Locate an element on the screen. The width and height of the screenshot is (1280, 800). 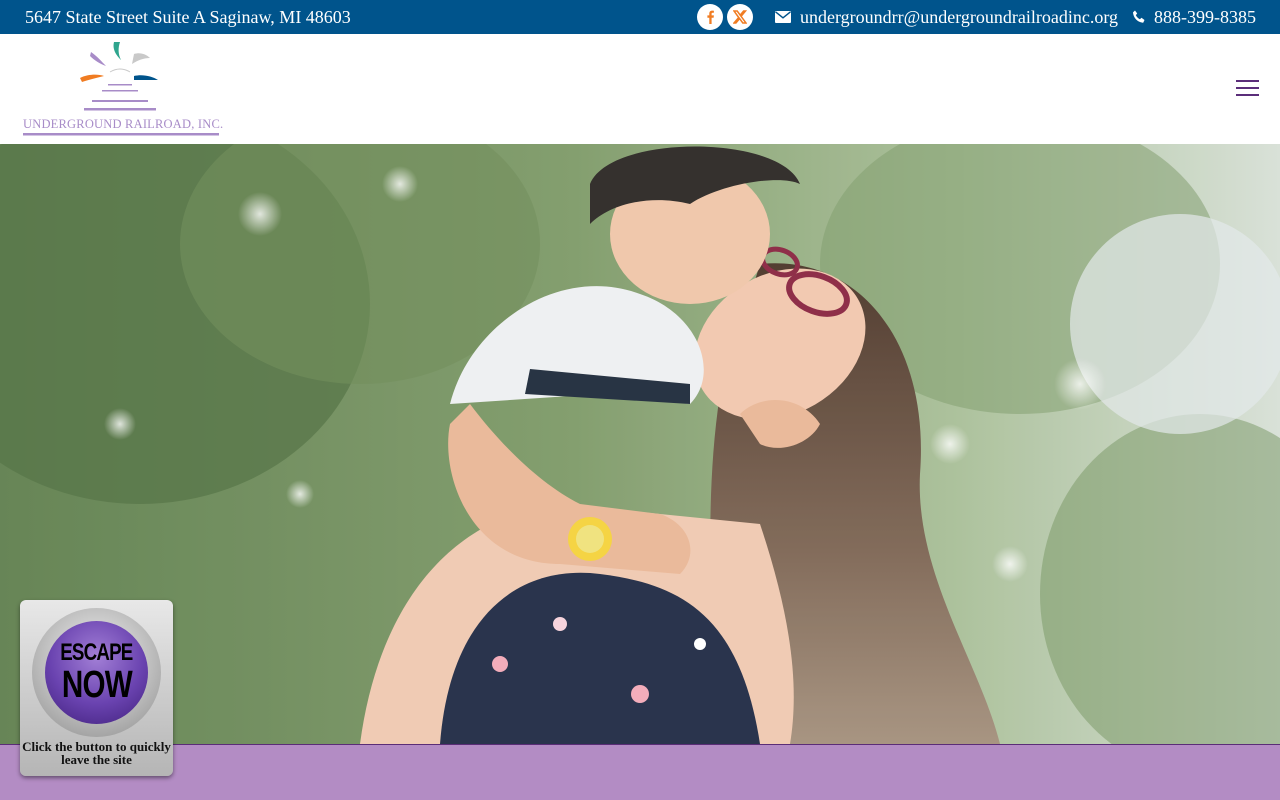
logo-wordmark: UNDERGROUND RAILROAD, INC. is located at coordinates (123, 124).